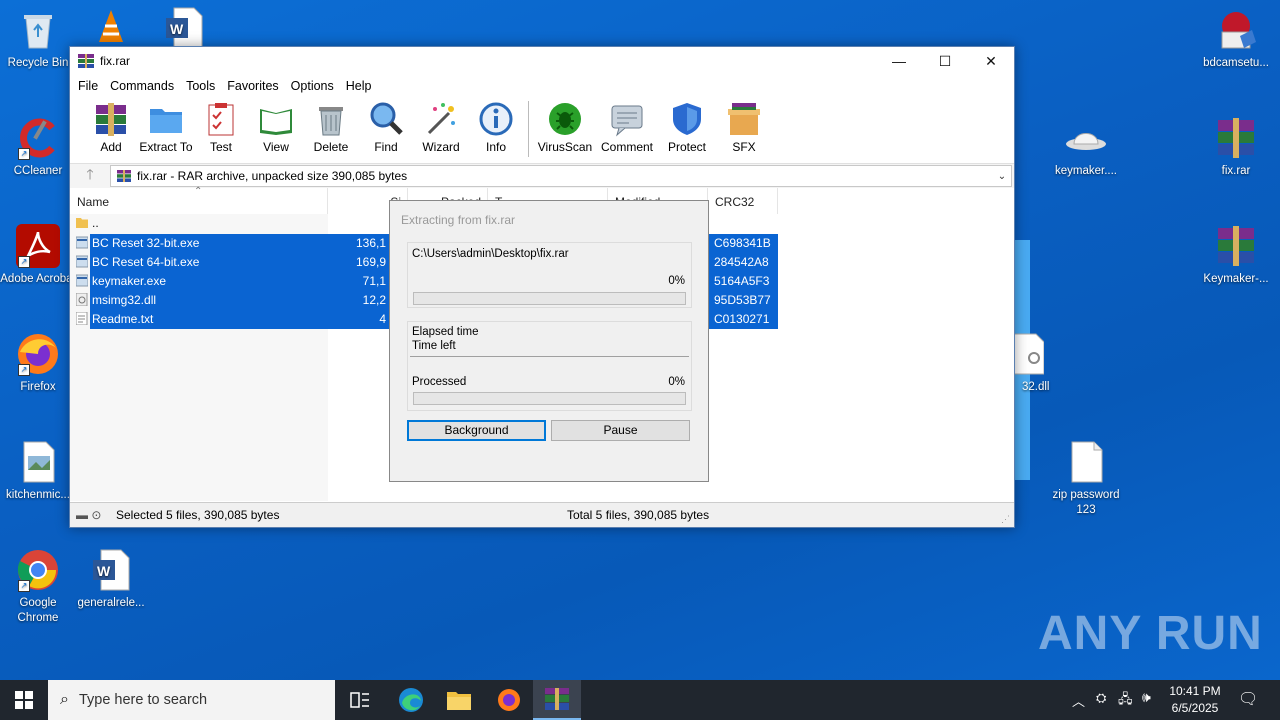 The image size is (1280, 720). I want to click on chrome-icon: ↗, so click(38, 570).